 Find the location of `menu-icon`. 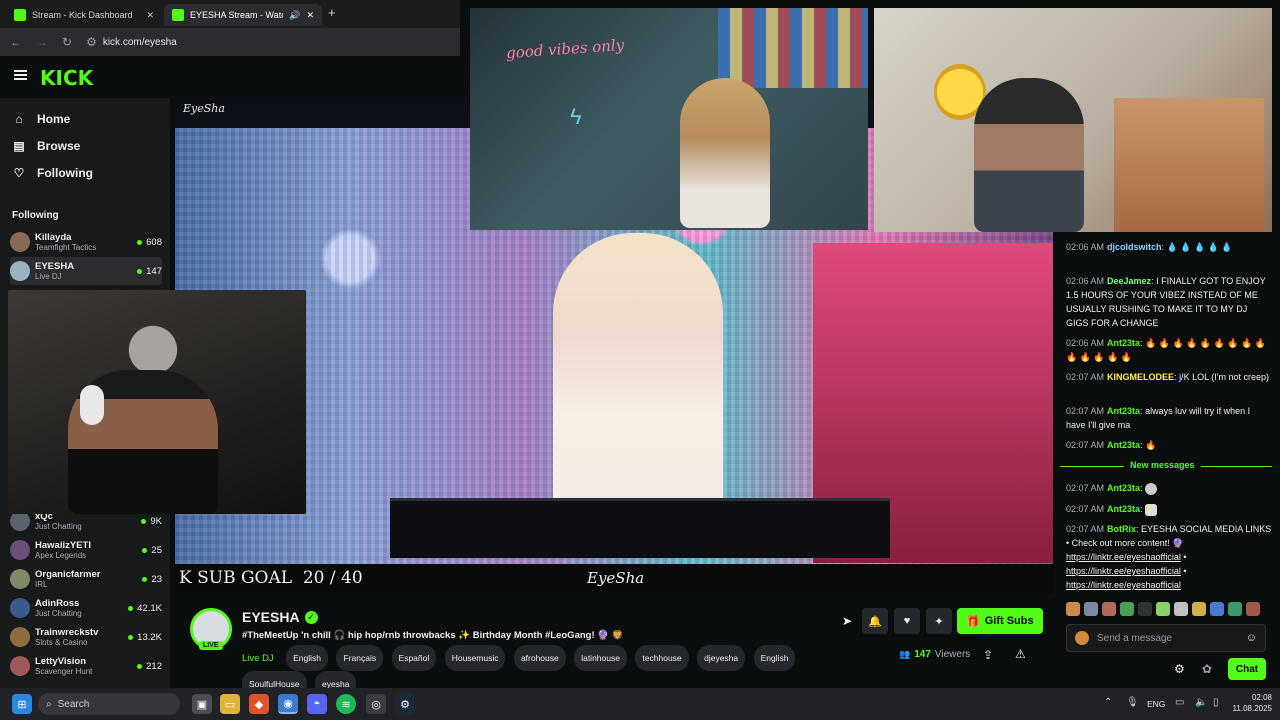

menu-icon is located at coordinates (20, 75).